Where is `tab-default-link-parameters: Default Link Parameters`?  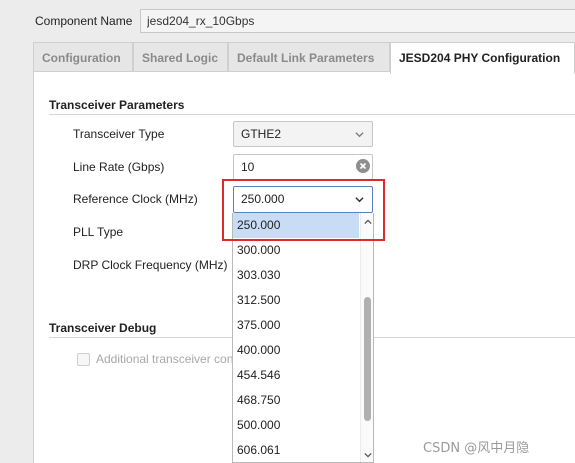 tab-default-link-parameters: Default Link Parameters is located at coordinates (309, 57).